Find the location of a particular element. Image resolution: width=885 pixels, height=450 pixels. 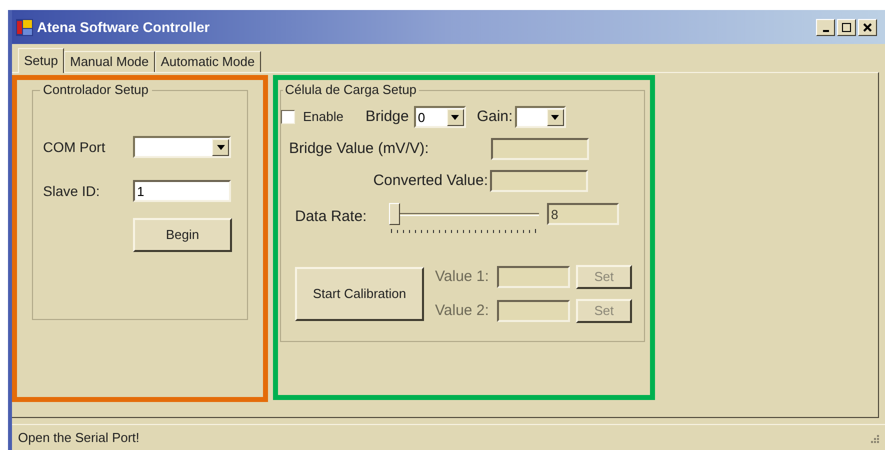

field-label: Value 1: is located at coordinates (462, 276).